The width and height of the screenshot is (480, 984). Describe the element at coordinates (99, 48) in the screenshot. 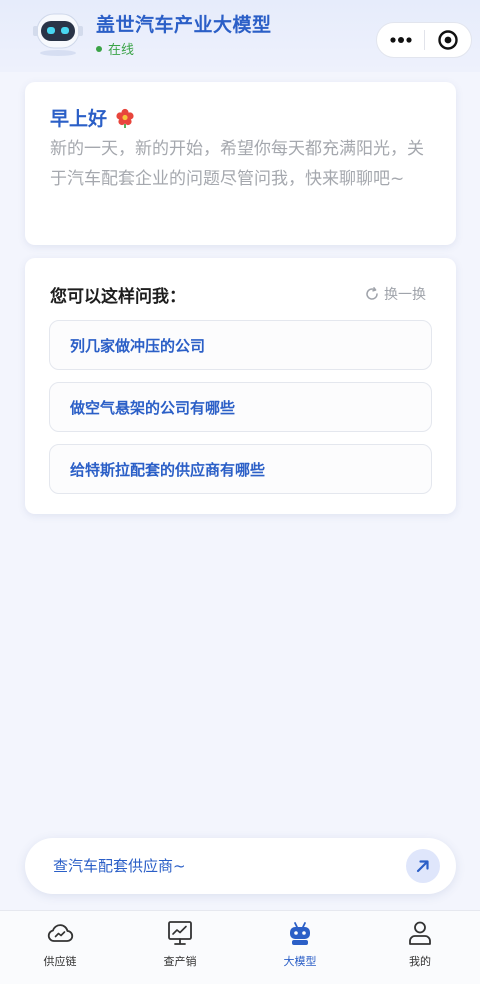

I see `online-dot-icon` at that location.